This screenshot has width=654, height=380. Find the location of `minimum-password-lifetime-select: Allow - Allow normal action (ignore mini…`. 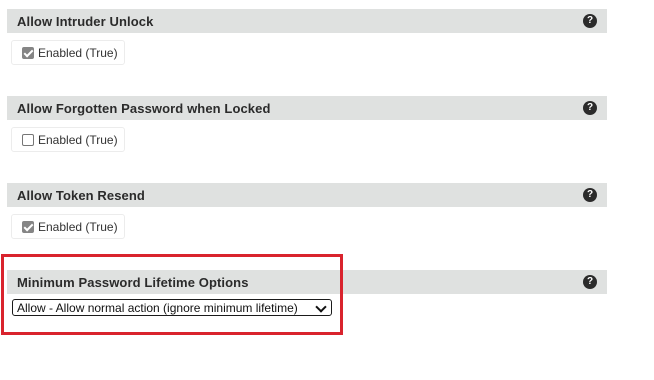

minimum-password-lifetime-select: Allow - Allow normal action (ignore mini… is located at coordinates (172, 307).